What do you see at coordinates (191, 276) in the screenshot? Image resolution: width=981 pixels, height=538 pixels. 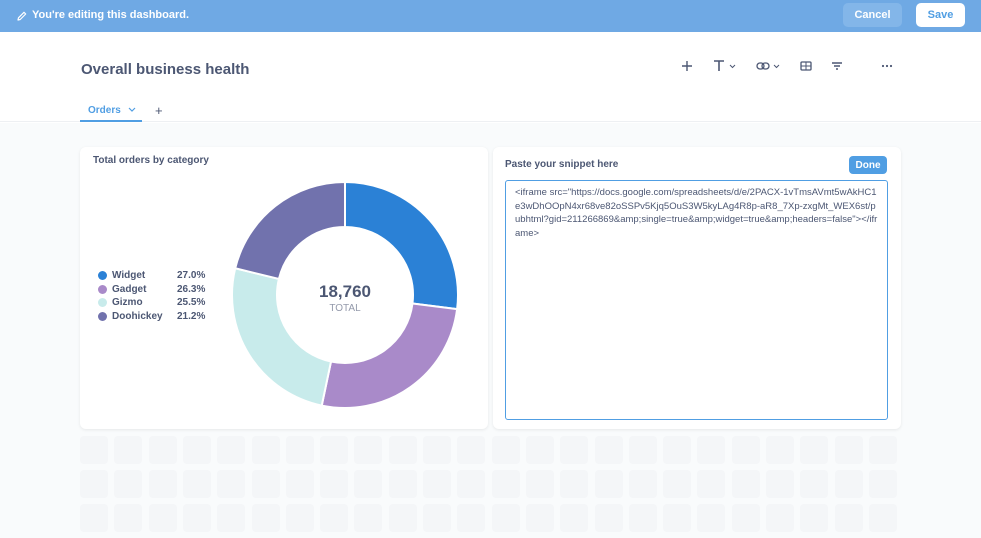 I see `legend-value: 27.0%` at bounding box center [191, 276].